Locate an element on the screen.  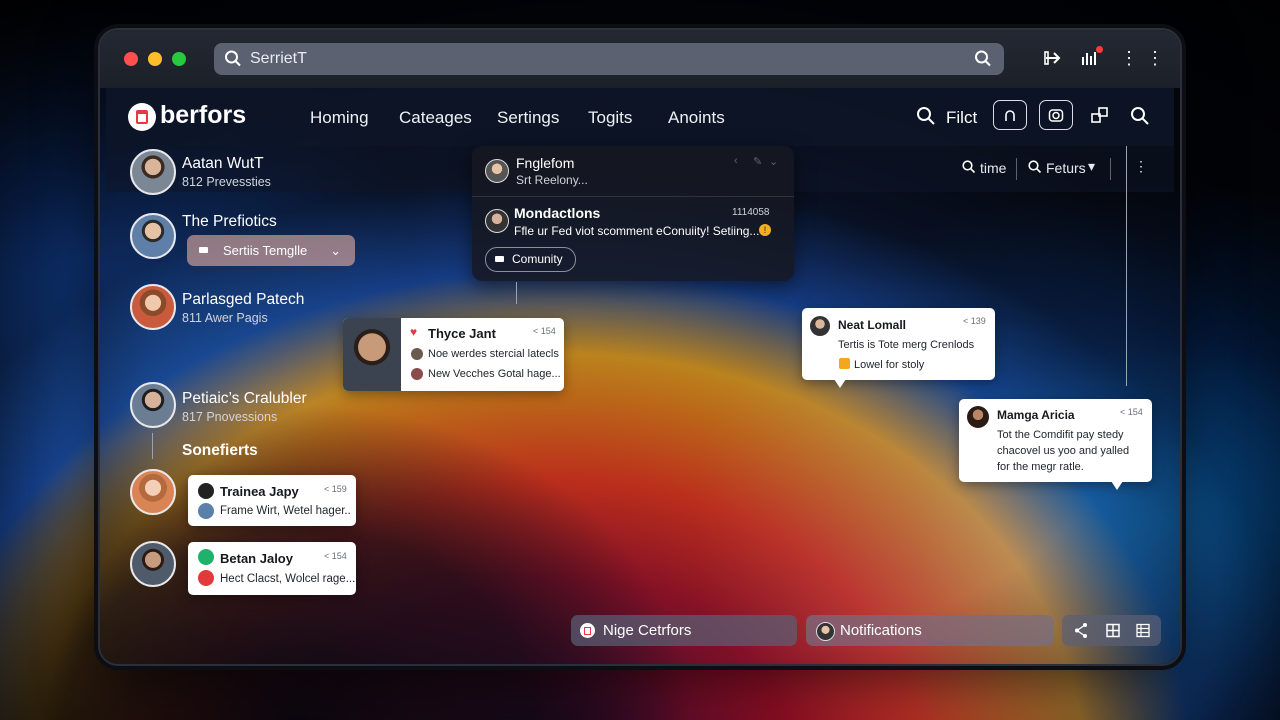
nav-sertings: Sertings is located at coordinates (528, 118).